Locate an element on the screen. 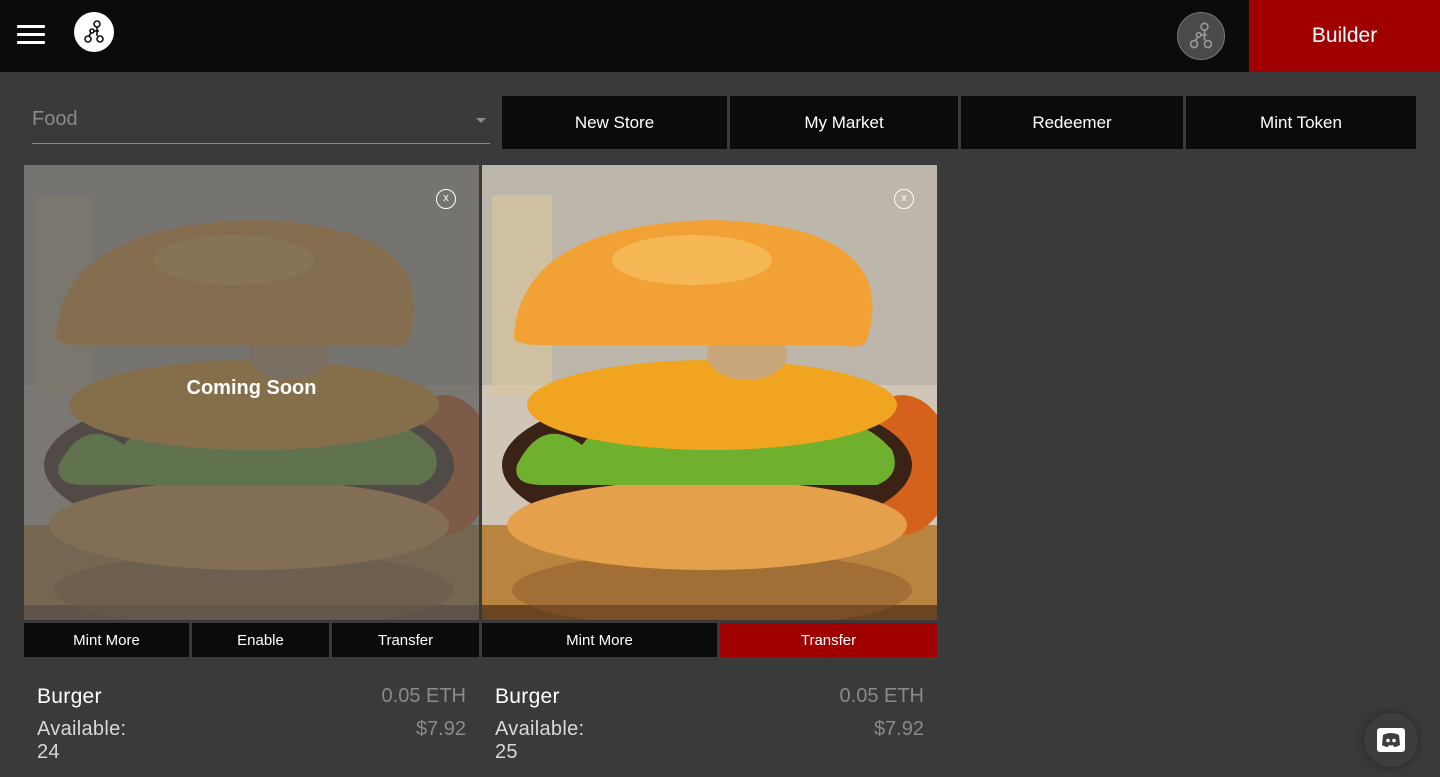  product-available: Available: 25 is located at coordinates (540, 740).